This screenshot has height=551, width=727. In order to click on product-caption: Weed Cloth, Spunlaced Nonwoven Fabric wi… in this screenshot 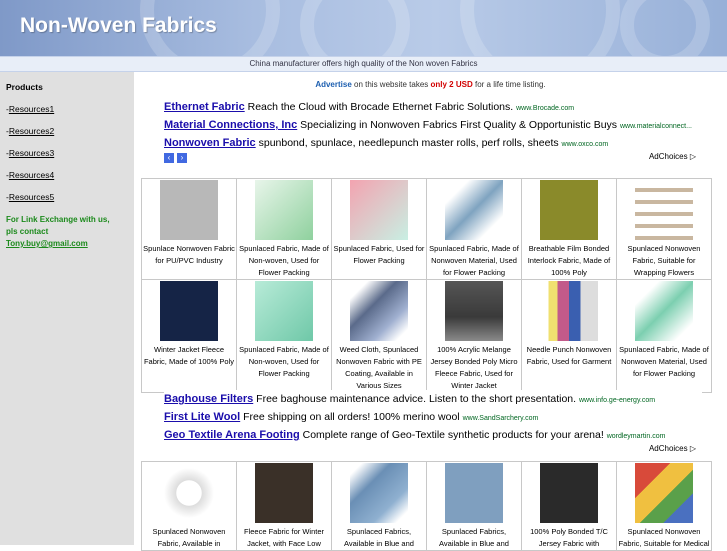, I will do `click(379, 368)`.